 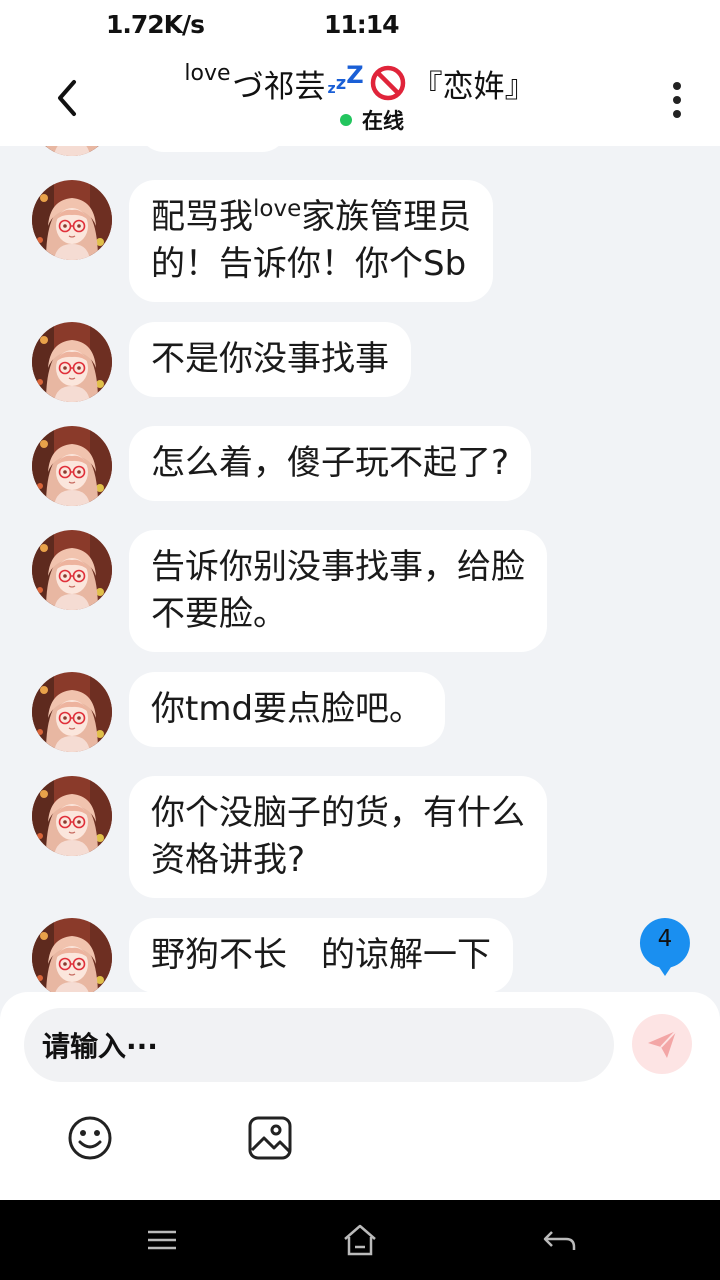 I want to click on status-bar: 1.72K/s 11:14, so click(x=360, y=26).